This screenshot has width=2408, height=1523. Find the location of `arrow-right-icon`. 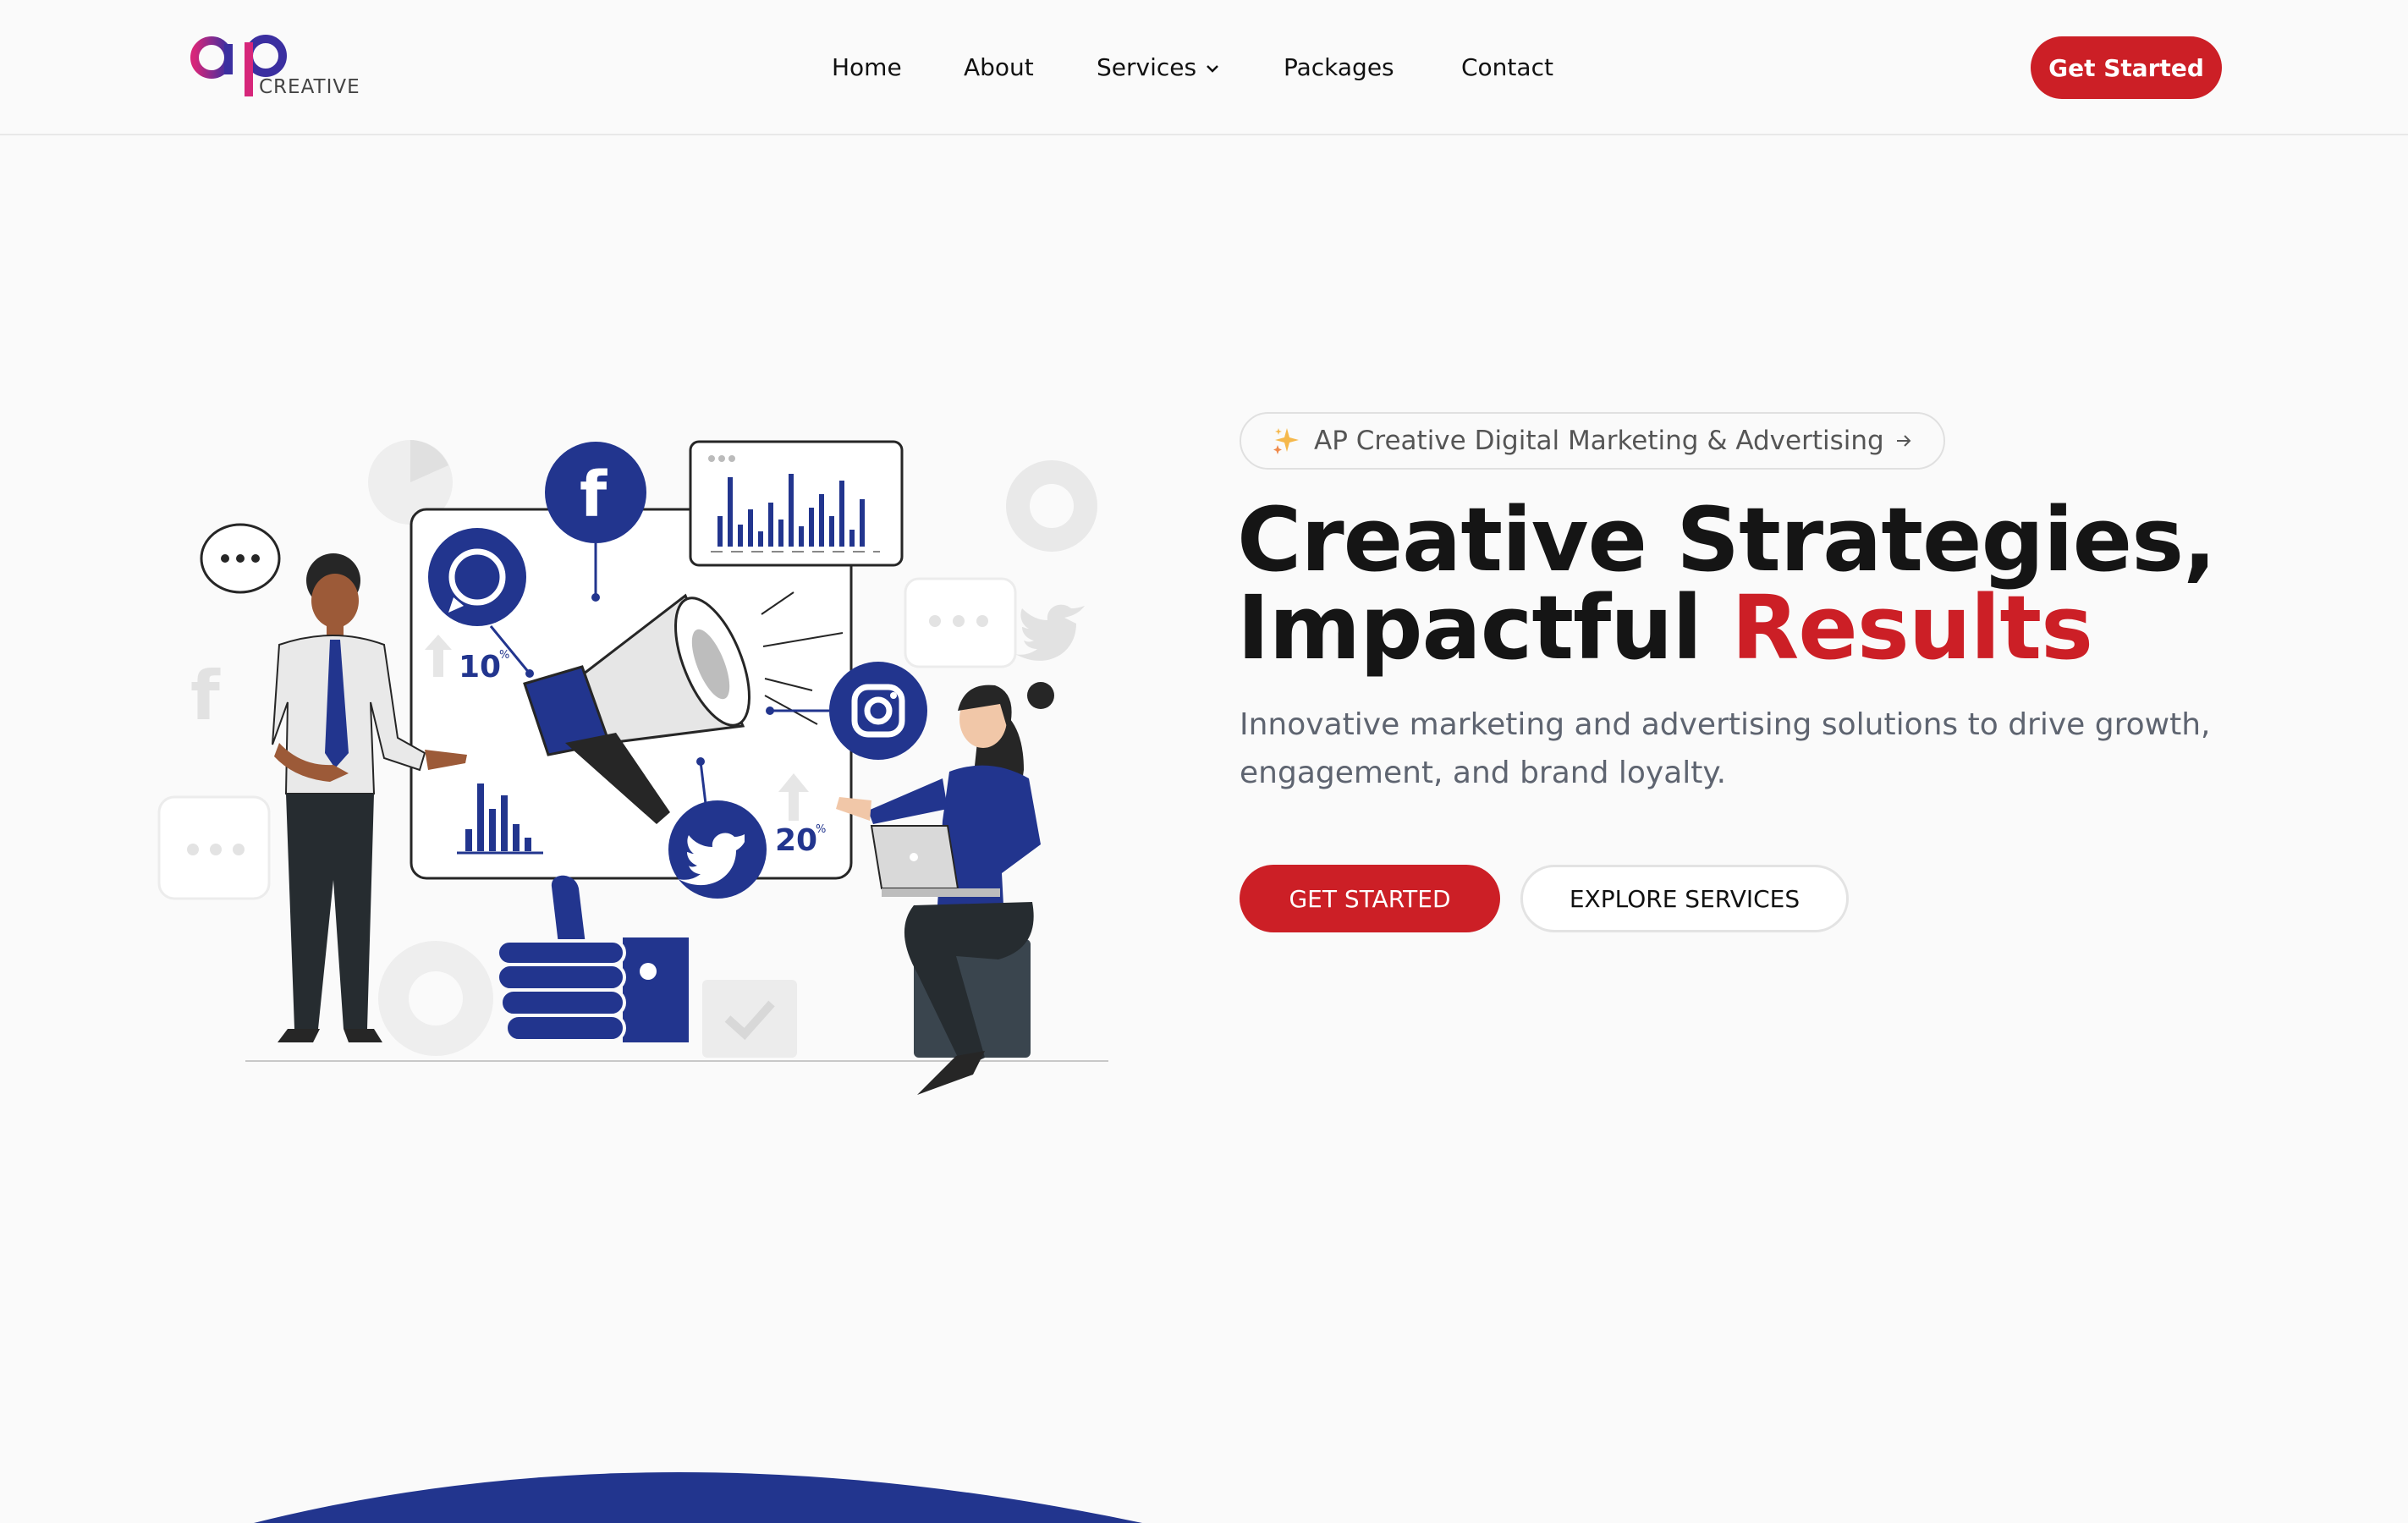

arrow-right-icon is located at coordinates (1903, 441).